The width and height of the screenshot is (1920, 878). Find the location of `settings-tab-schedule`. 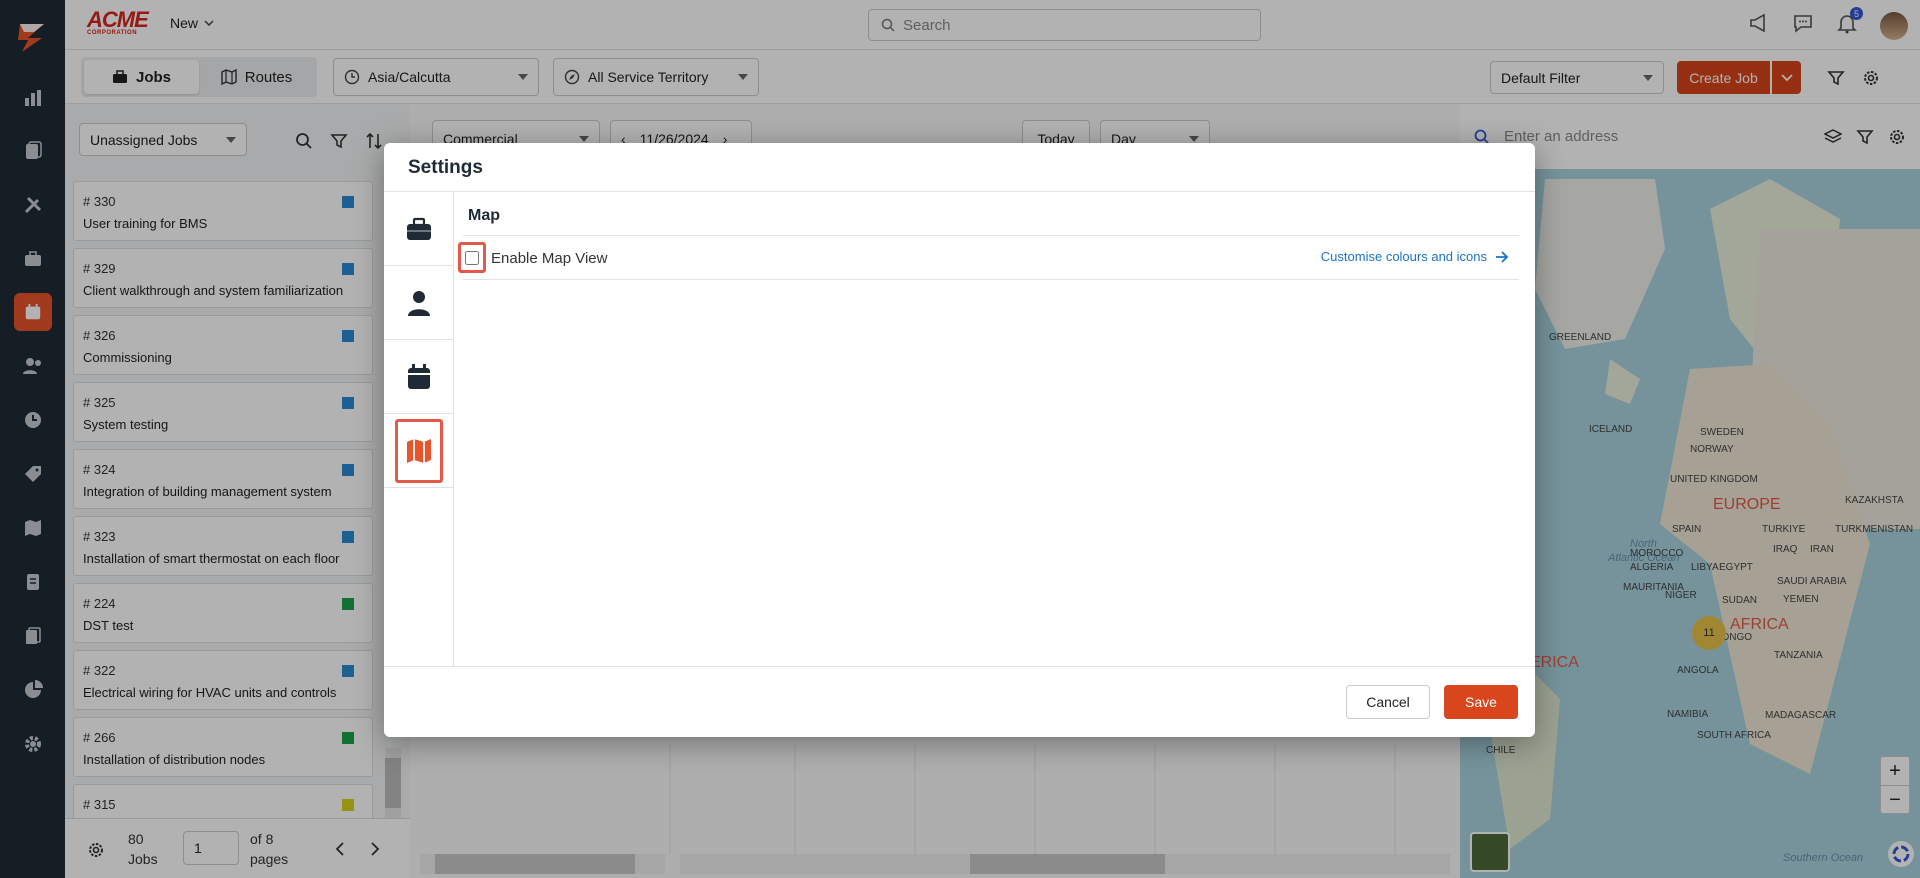

settings-tab-schedule is located at coordinates (419, 377).